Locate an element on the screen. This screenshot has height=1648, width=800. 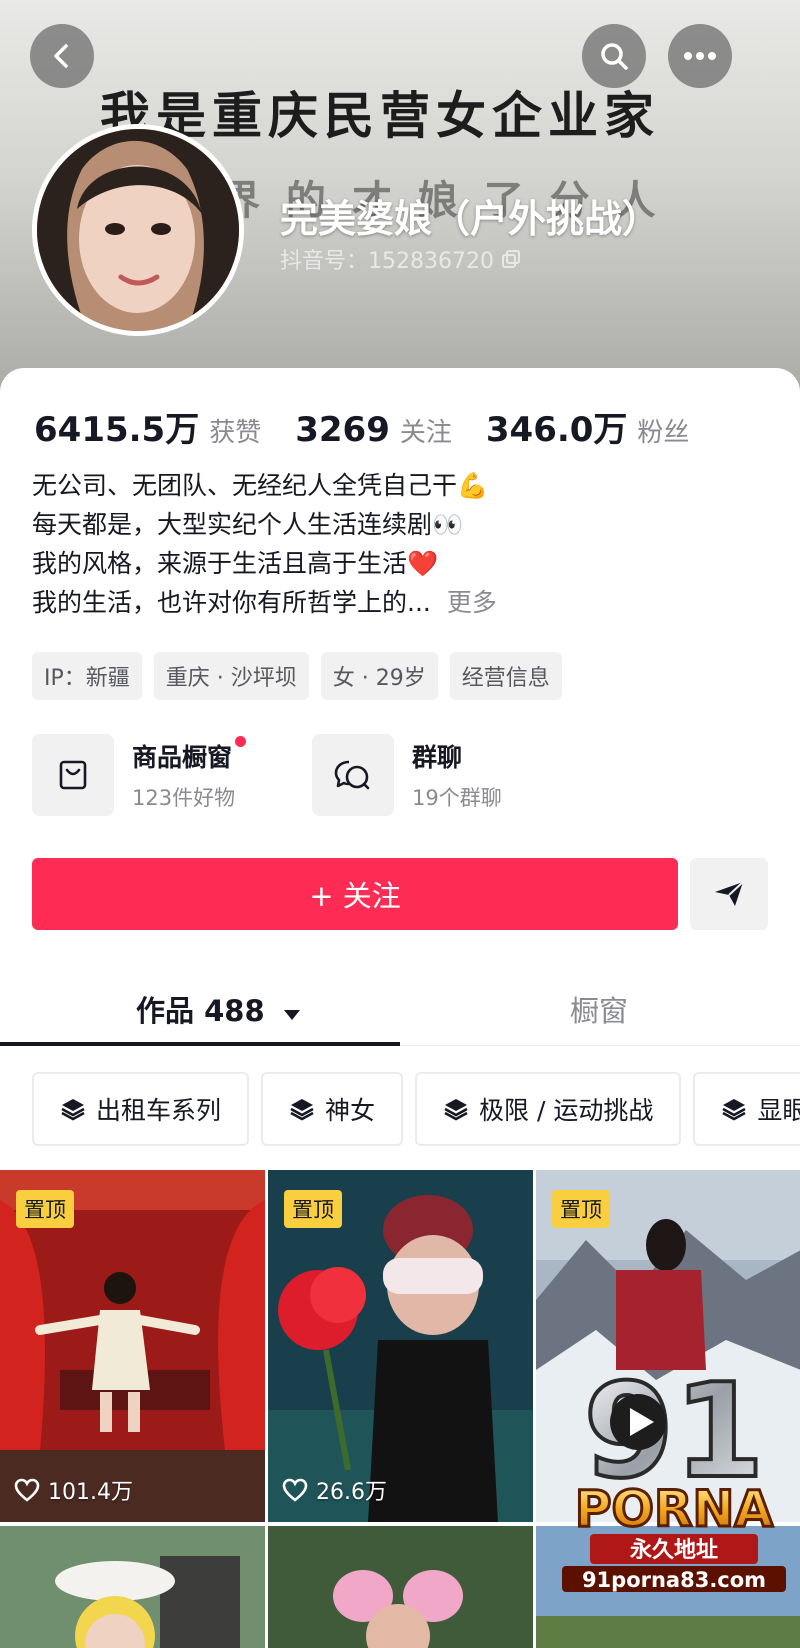
like-count: 101.4万 is located at coordinates (73, 1490).